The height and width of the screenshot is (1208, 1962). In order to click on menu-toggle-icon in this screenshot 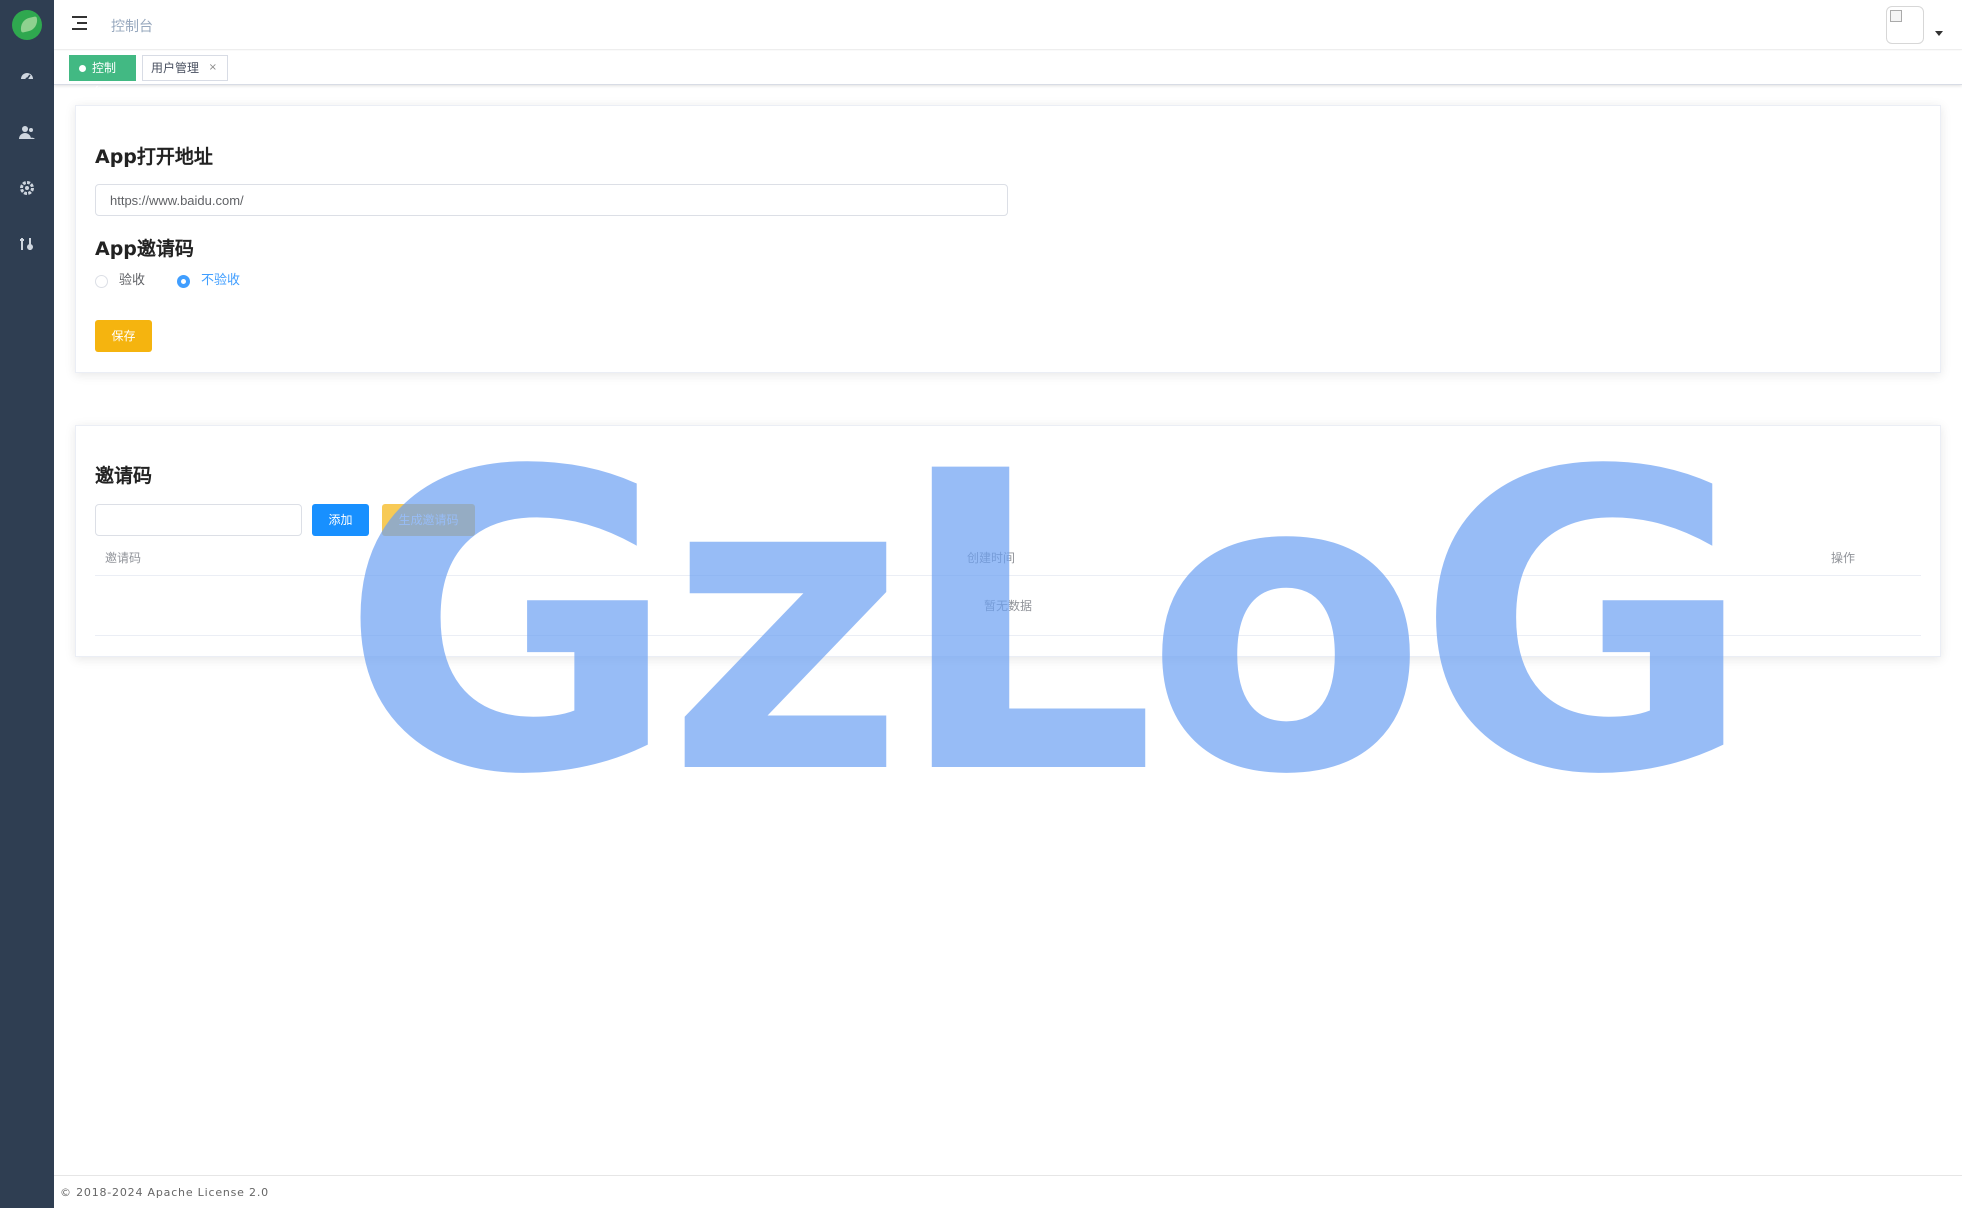, I will do `click(80, 24)`.